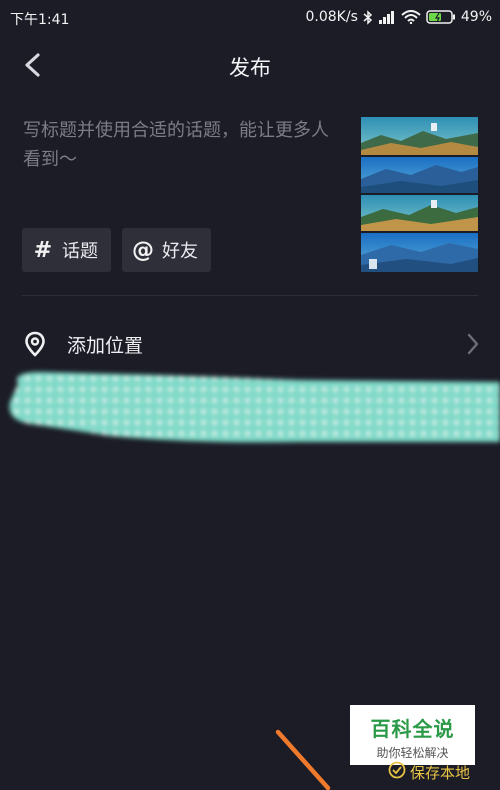 Image resolution: width=500 pixels, height=790 pixels. What do you see at coordinates (80, 251) in the screenshot?
I see `topic-label: 话题` at bounding box center [80, 251].